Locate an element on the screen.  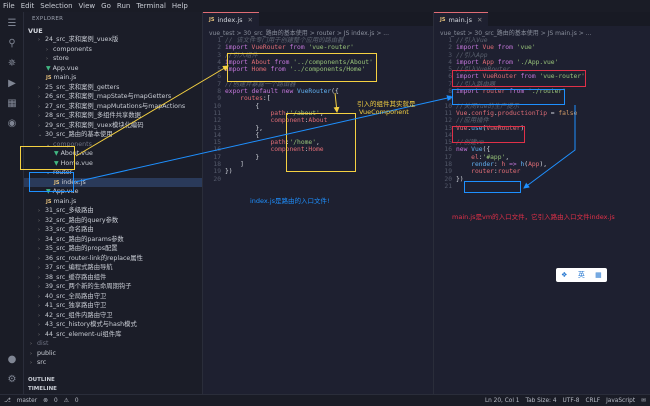
tree-item: › 39_src_两个新的生命周期钩子 is located at coordinates (113, 287).